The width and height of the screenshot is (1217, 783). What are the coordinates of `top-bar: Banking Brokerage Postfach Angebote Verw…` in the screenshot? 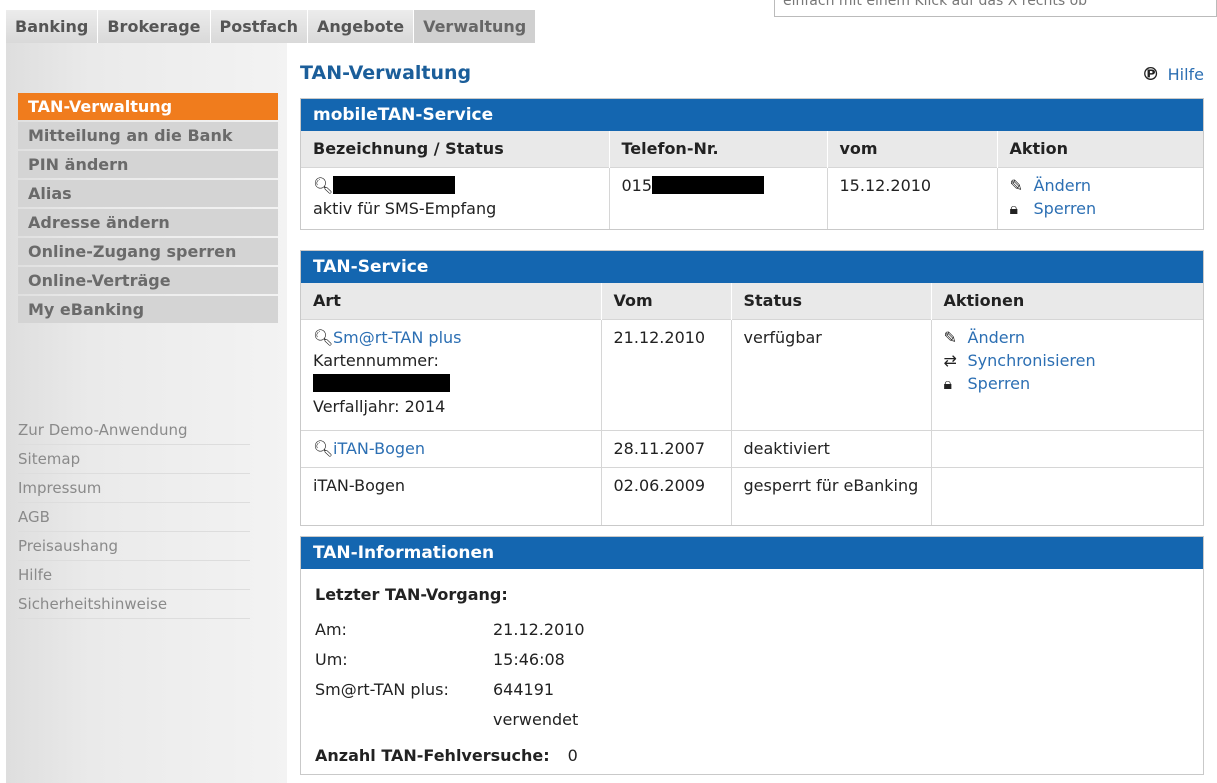 It's located at (608, 21).